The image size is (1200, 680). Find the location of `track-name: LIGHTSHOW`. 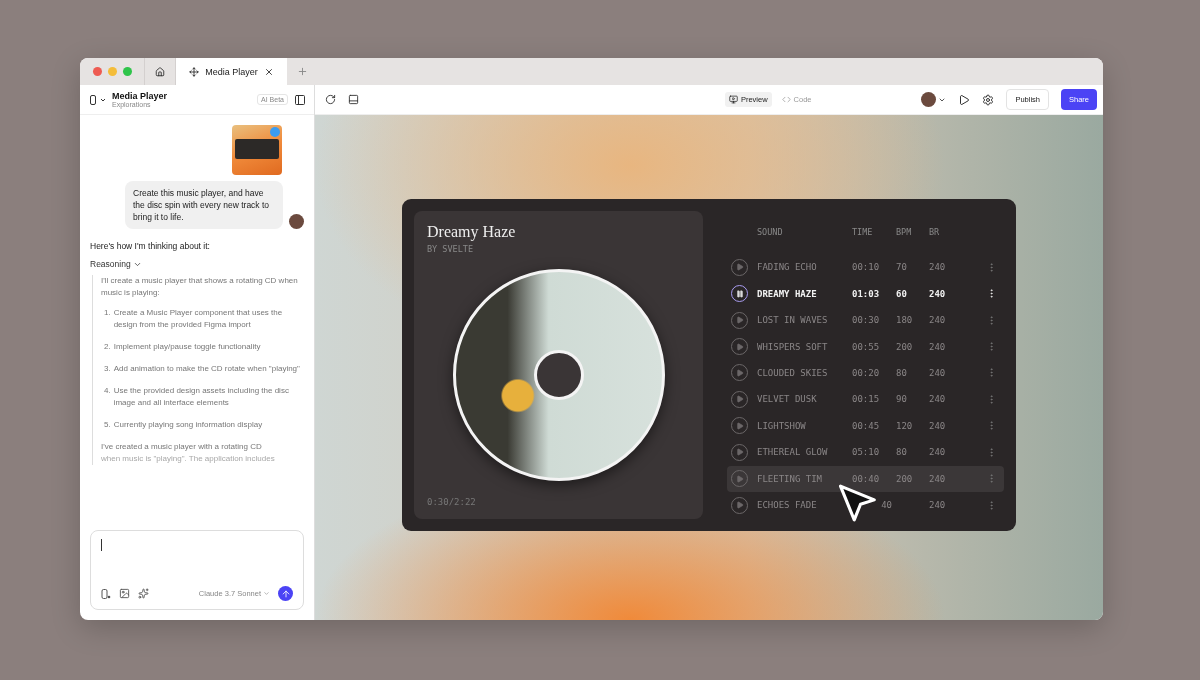

track-name: LIGHTSHOW is located at coordinates (781, 425).